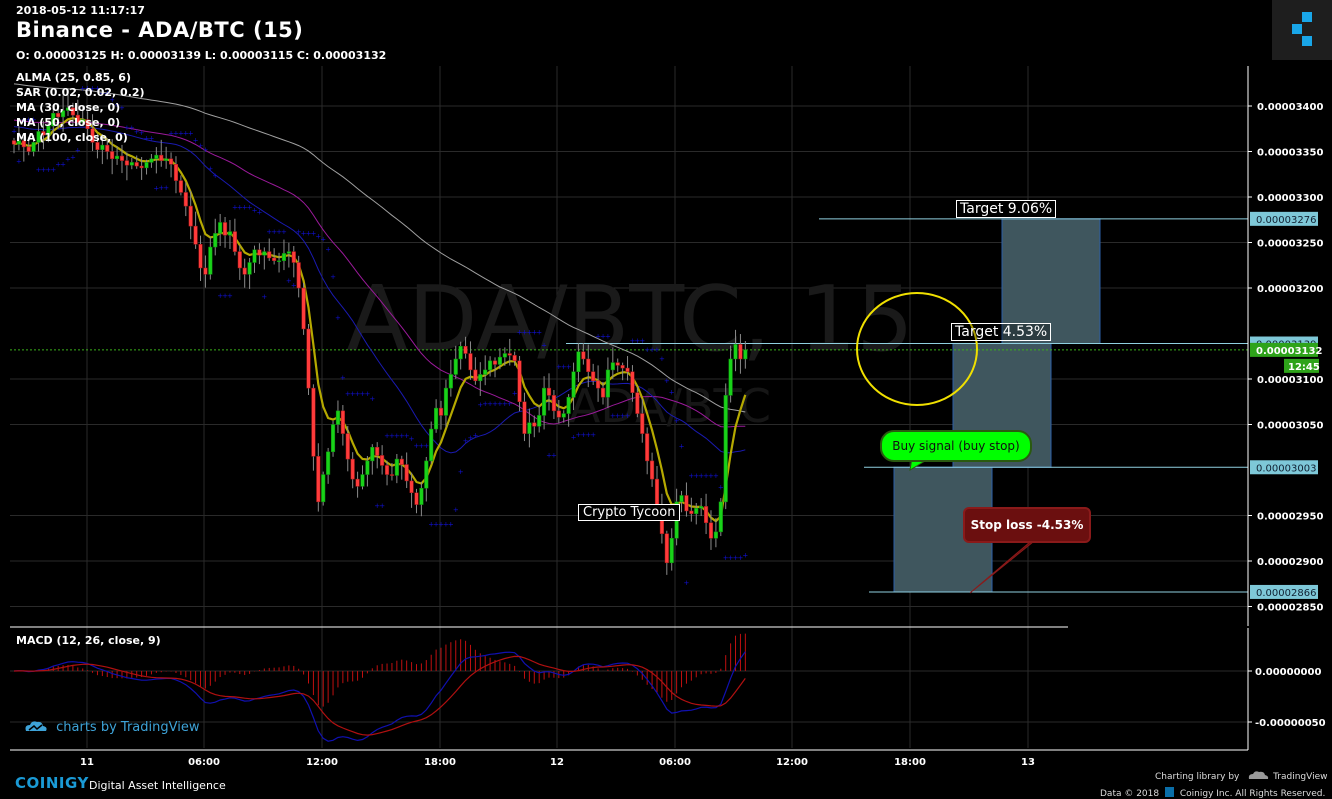  What do you see at coordinates (629, 512) in the screenshot?
I see `crypto-tycoon-label: Crypto Tycoon` at bounding box center [629, 512].